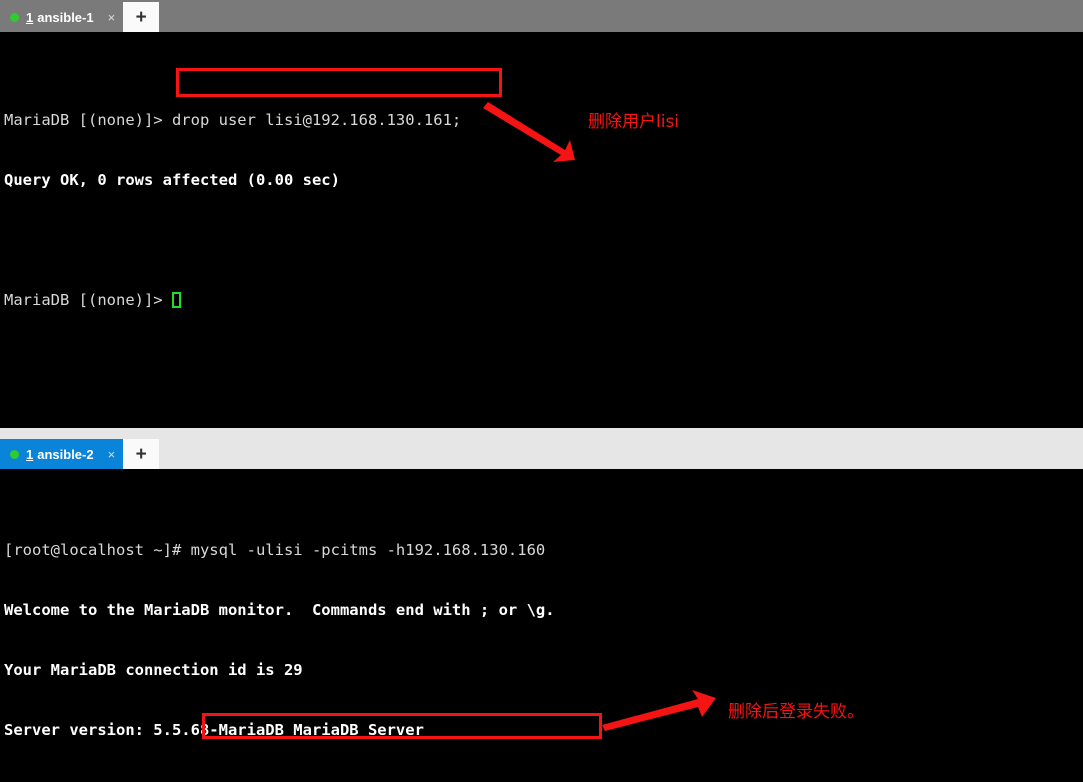 This screenshot has width=1083, height=782. I want to click on tab-ansible-2: 1 ansible-2 ×, so click(62, 454).